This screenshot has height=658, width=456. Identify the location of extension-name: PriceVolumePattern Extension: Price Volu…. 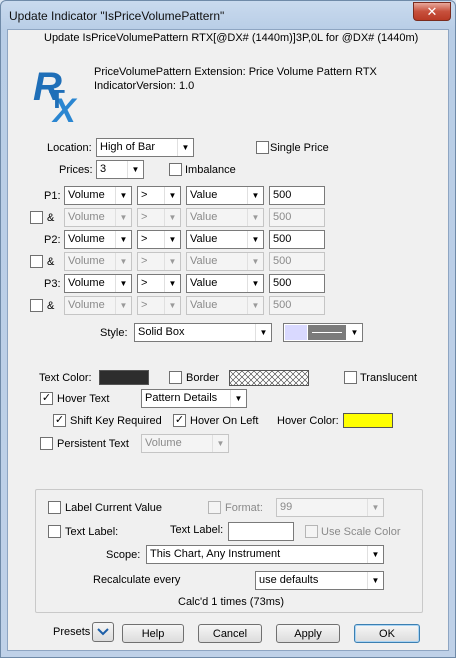
(235, 72).